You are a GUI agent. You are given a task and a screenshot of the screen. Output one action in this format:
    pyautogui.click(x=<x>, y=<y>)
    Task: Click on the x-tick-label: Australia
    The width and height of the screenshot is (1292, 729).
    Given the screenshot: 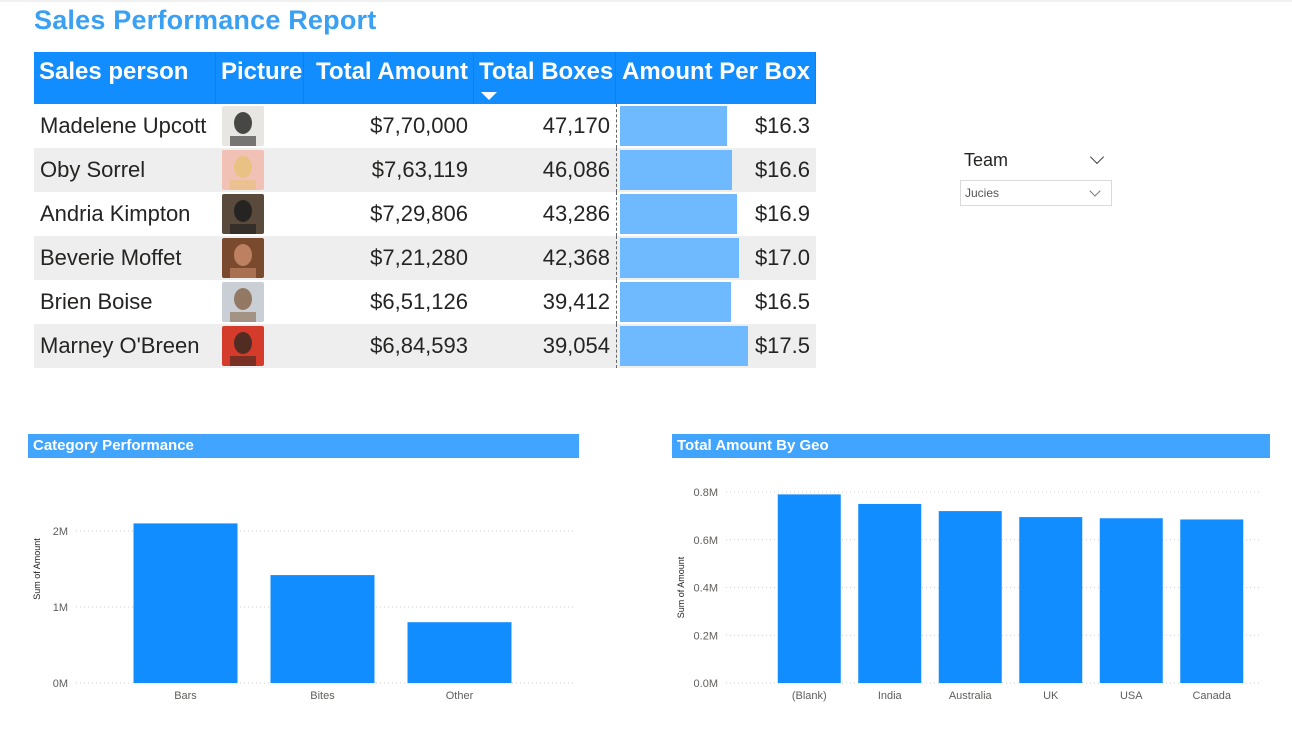 What is the action you would take?
    pyautogui.click(x=971, y=696)
    